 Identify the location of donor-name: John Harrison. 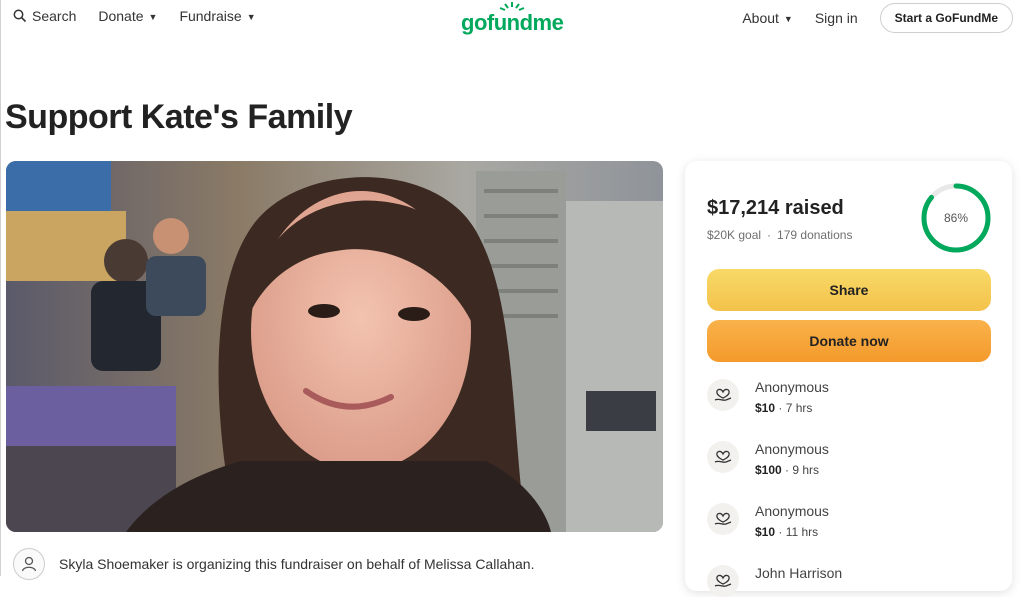
(799, 573).